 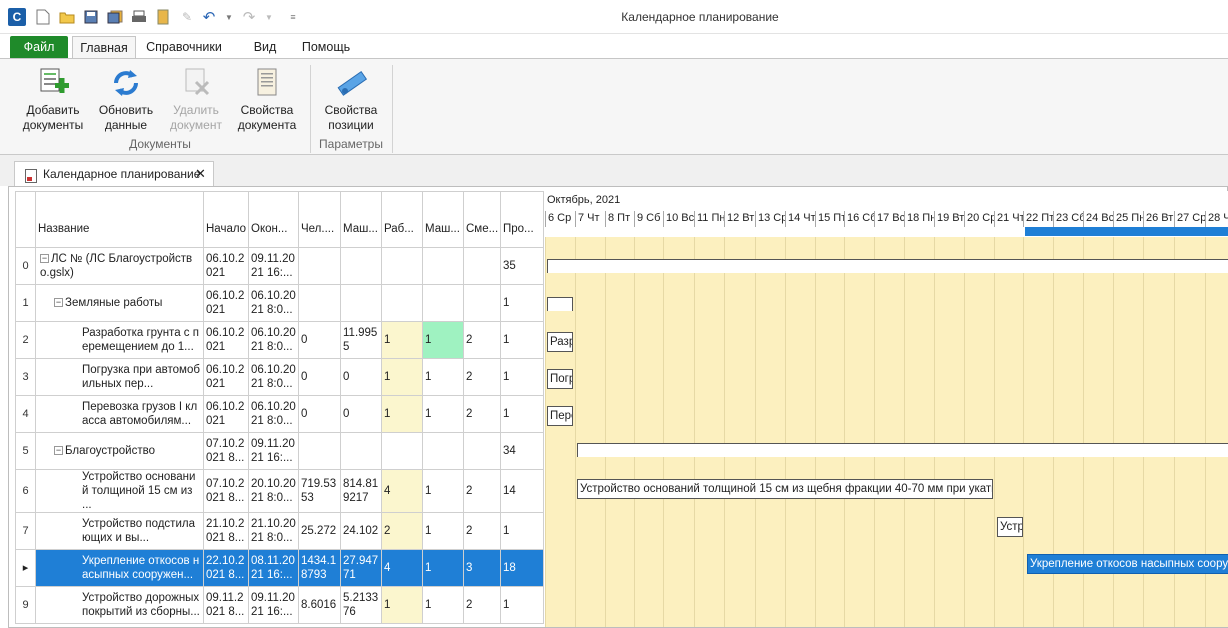 I want to click on save-icon, so click(x=91, y=17).